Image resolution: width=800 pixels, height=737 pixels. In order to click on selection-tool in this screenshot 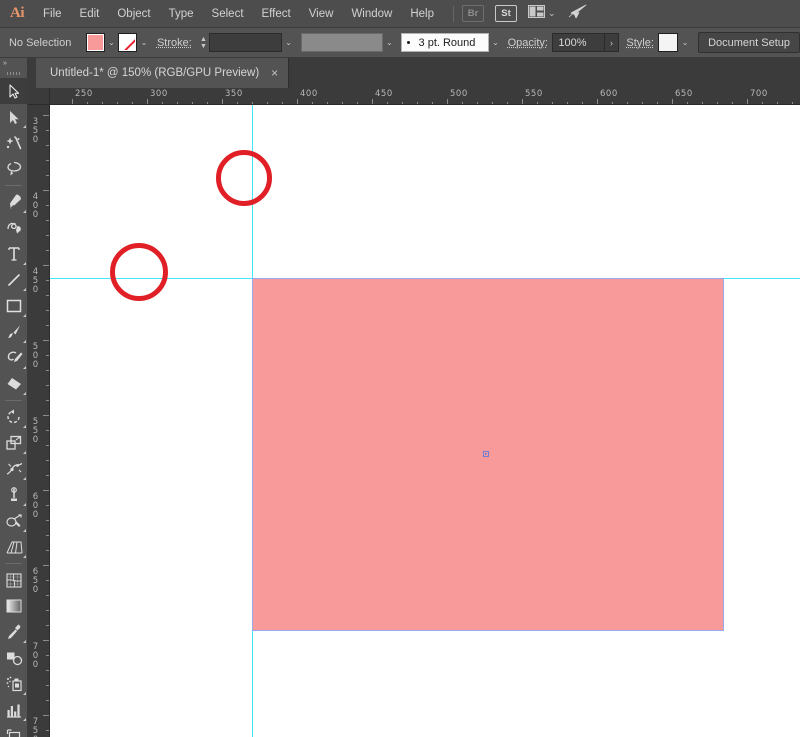, I will do `click(14, 91)`.